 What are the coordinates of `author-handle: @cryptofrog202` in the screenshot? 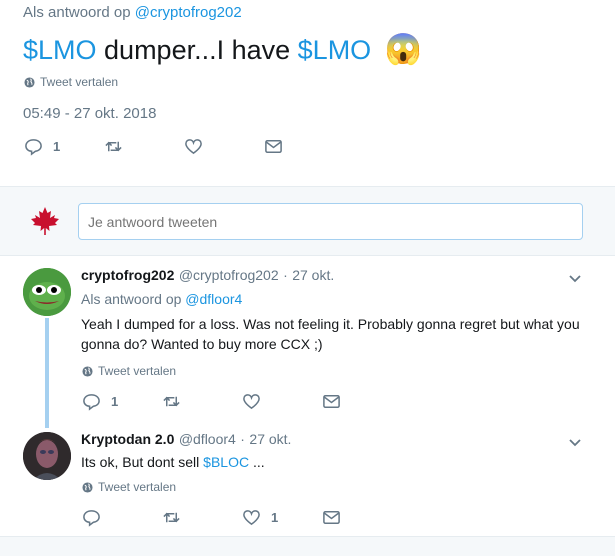 It's located at (229, 275).